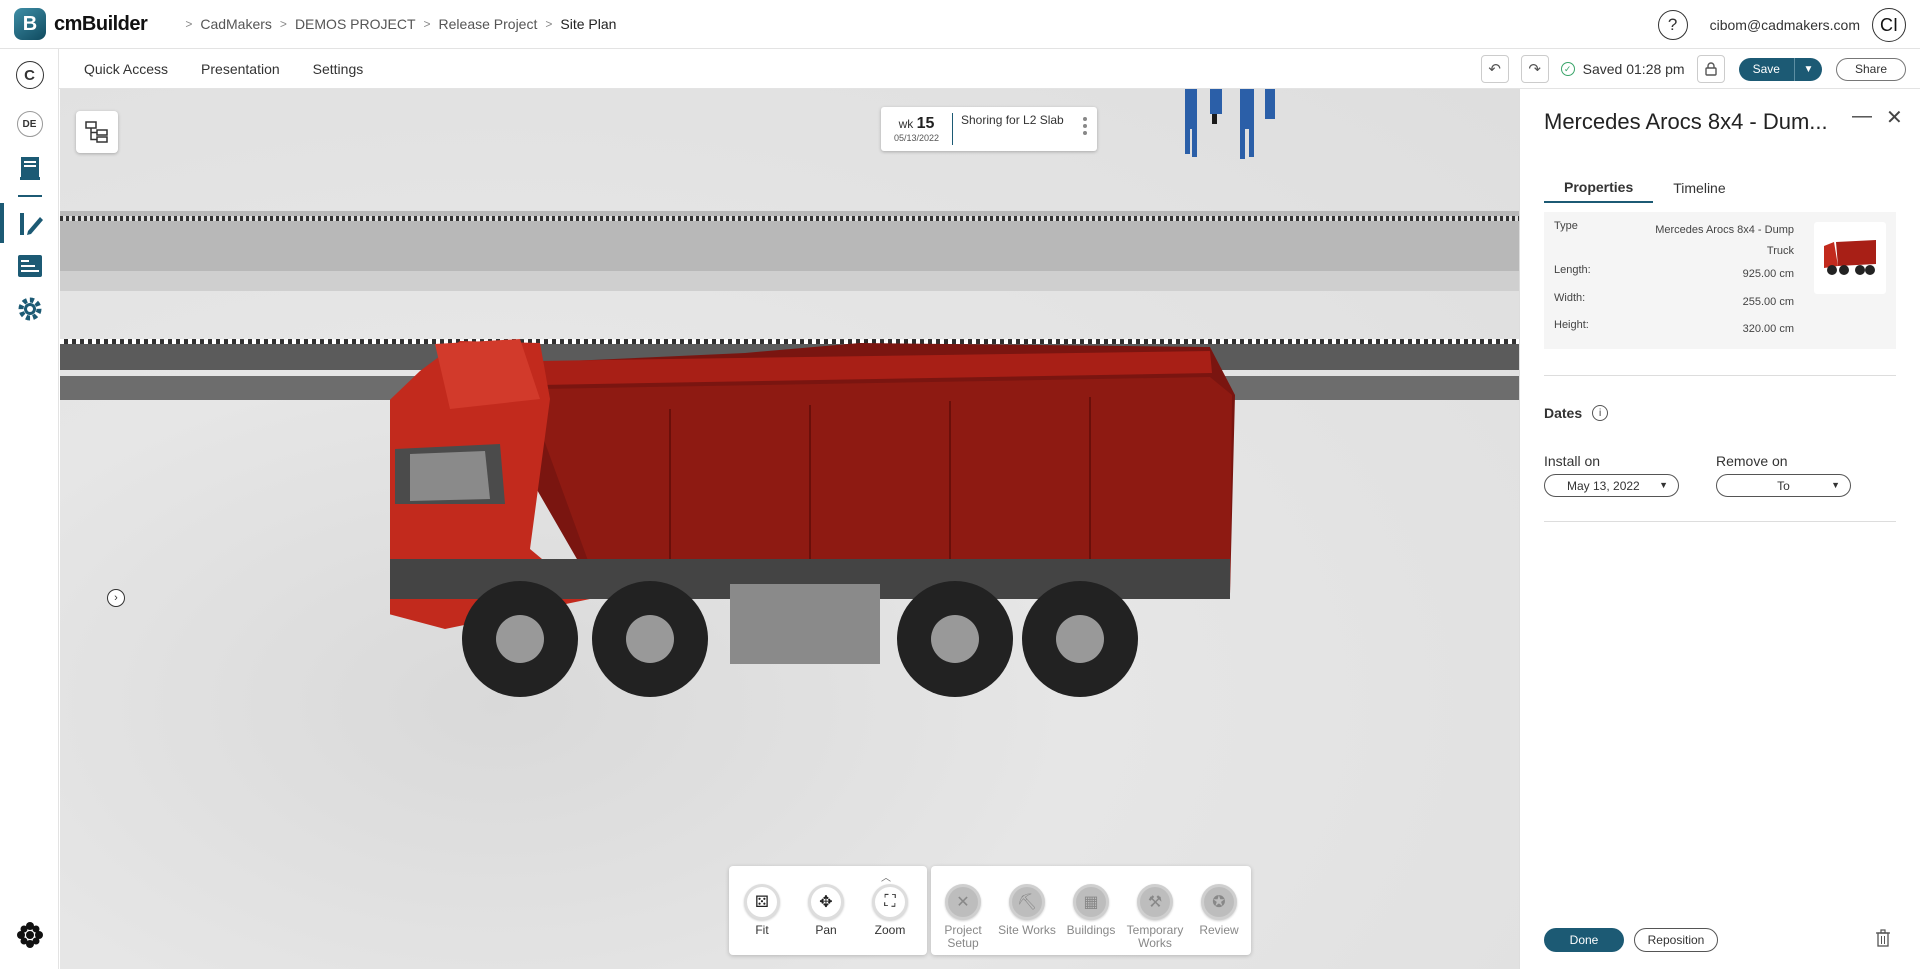  I want to click on reposition-button: Reposition, so click(1676, 940).